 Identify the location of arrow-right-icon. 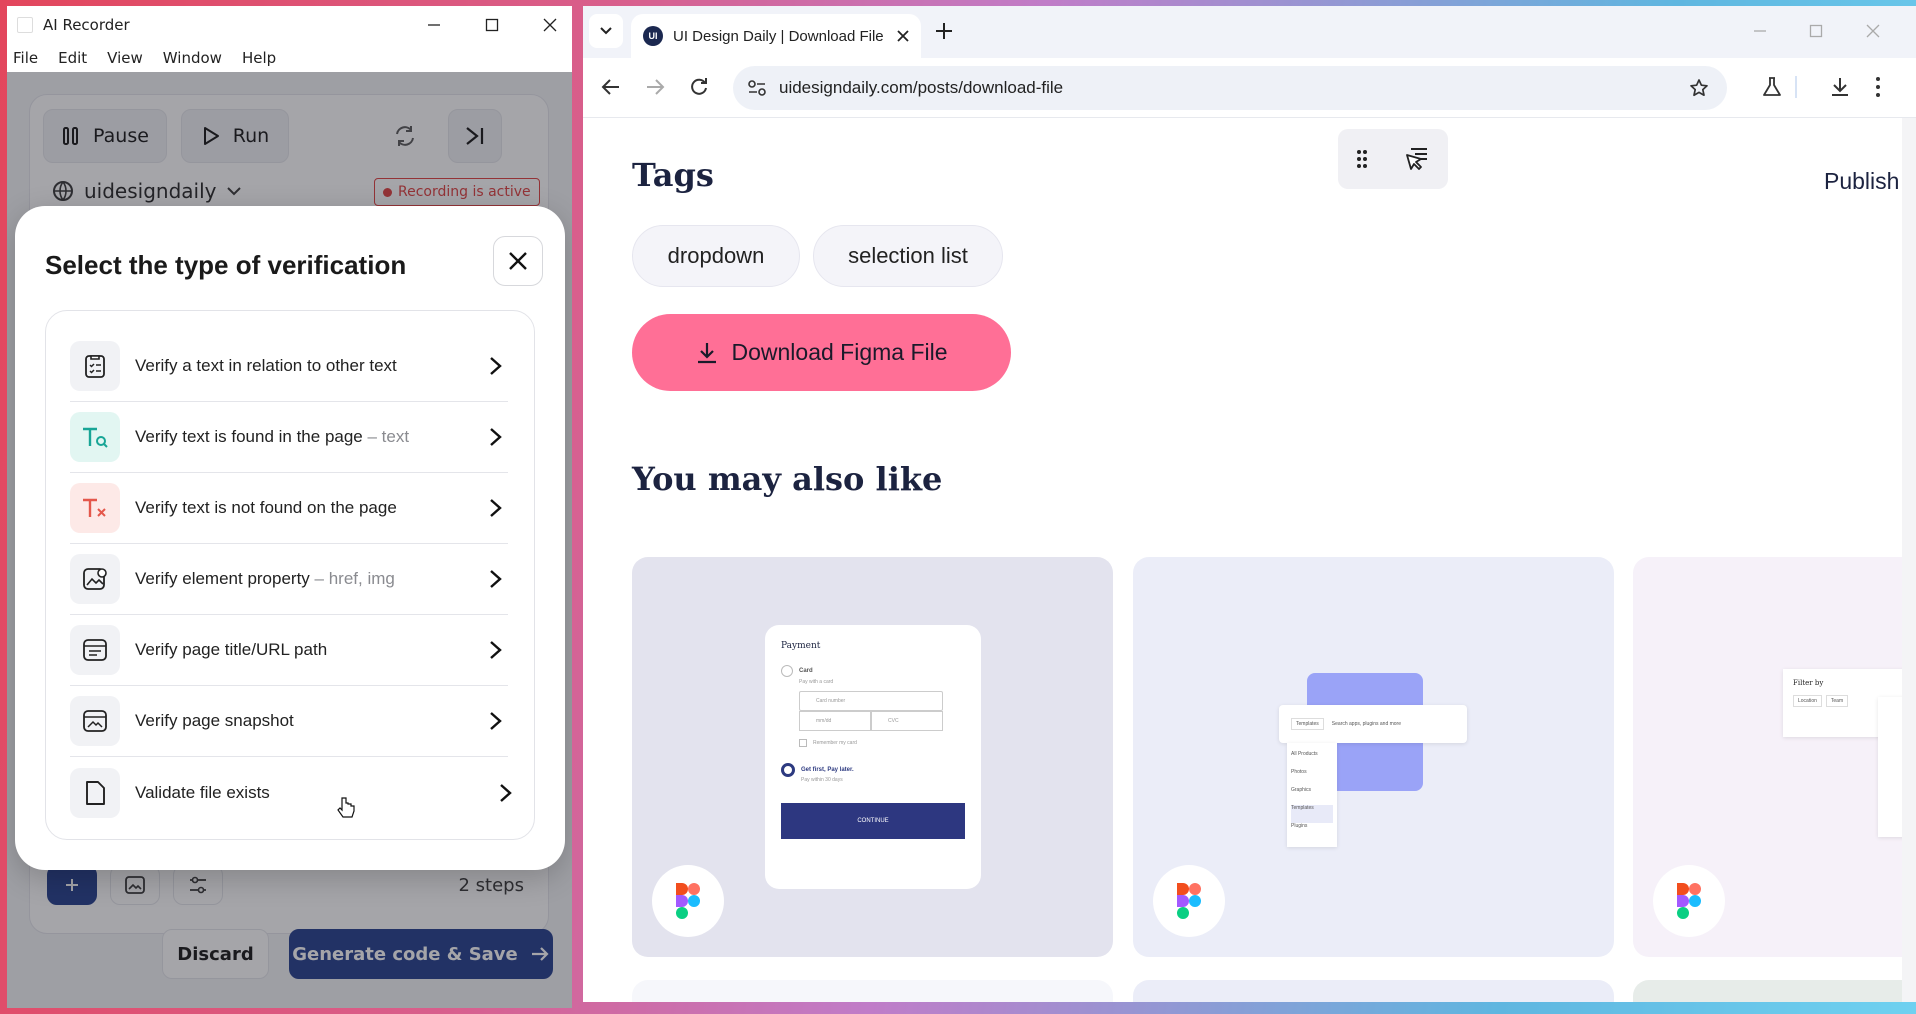
(656, 87).